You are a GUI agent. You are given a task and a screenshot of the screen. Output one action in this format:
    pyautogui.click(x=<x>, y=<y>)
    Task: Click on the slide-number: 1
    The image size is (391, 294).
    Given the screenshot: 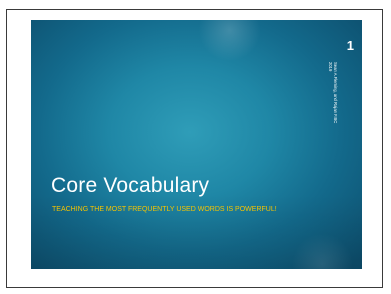 What is the action you would take?
    pyautogui.click(x=350, y=45)
    